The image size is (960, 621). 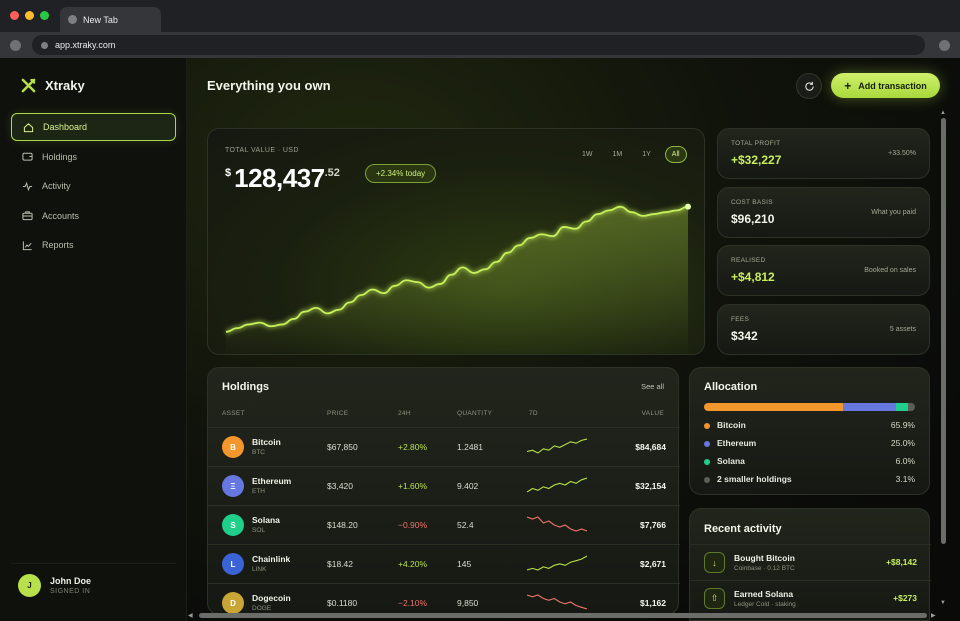 What do you see at coordinates (731, 425) in the screenshot?
I see `allocation-label: Bitcoin` at bounding box center [731, 425].